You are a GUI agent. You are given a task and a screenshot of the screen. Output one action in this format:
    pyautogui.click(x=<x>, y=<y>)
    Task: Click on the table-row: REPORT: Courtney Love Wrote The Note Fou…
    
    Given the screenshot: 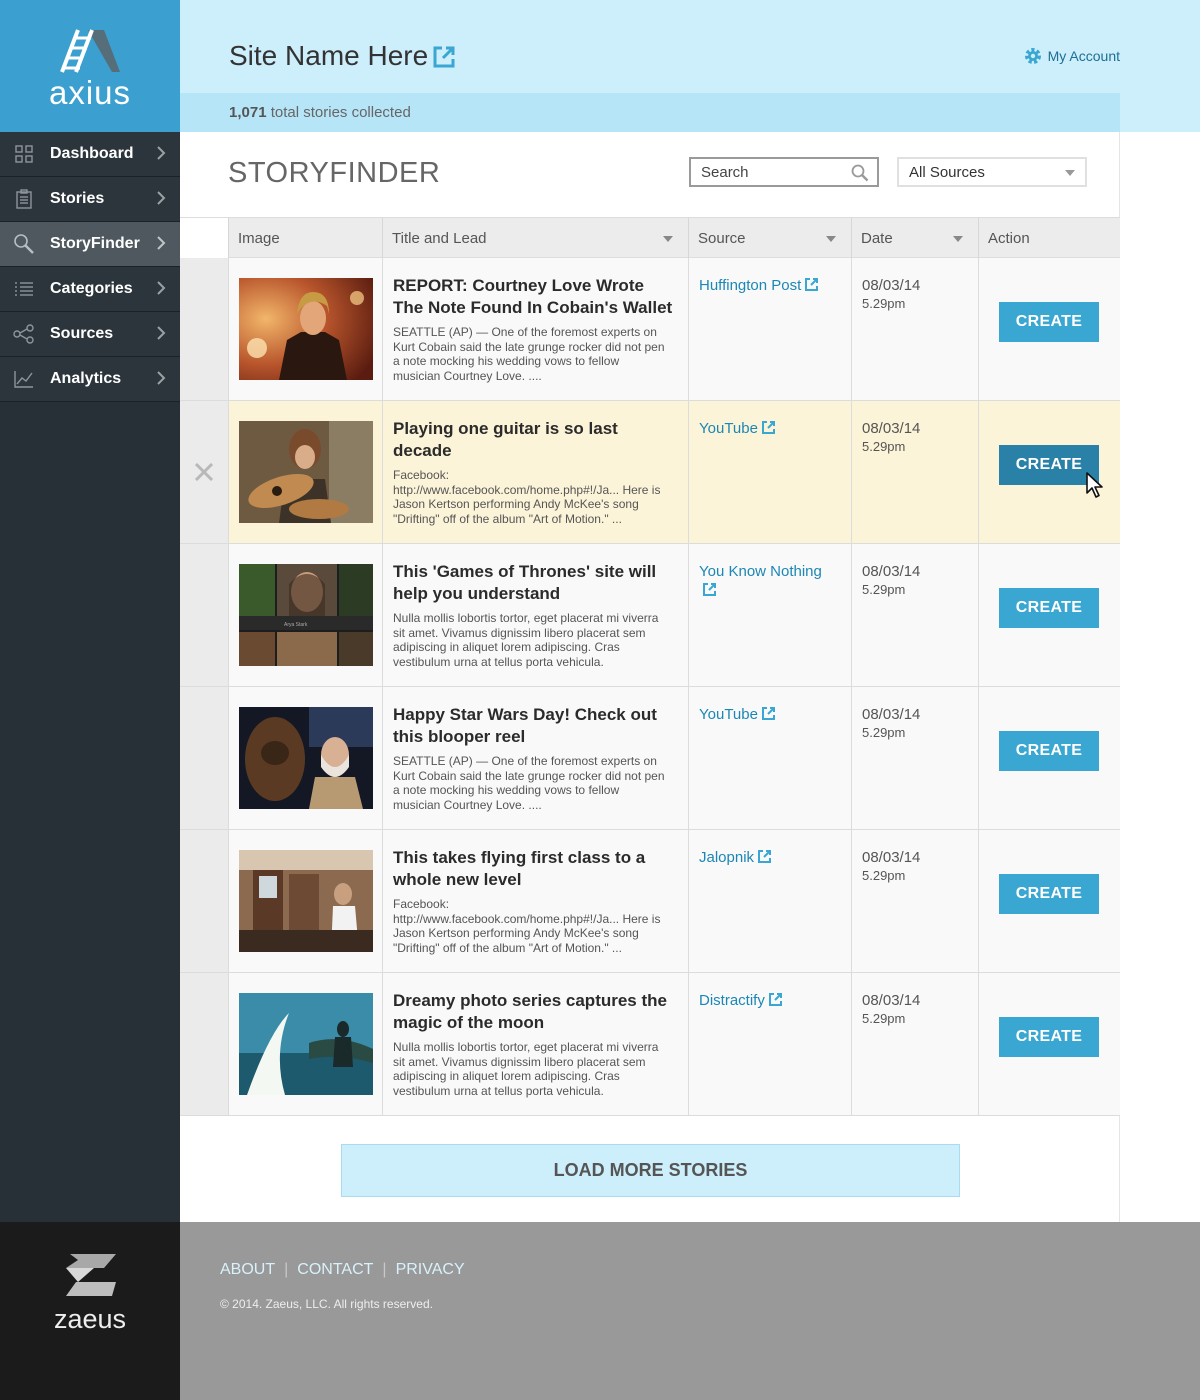 What is the action you would take?
    pyautogui.click(x=650, y=329)
    